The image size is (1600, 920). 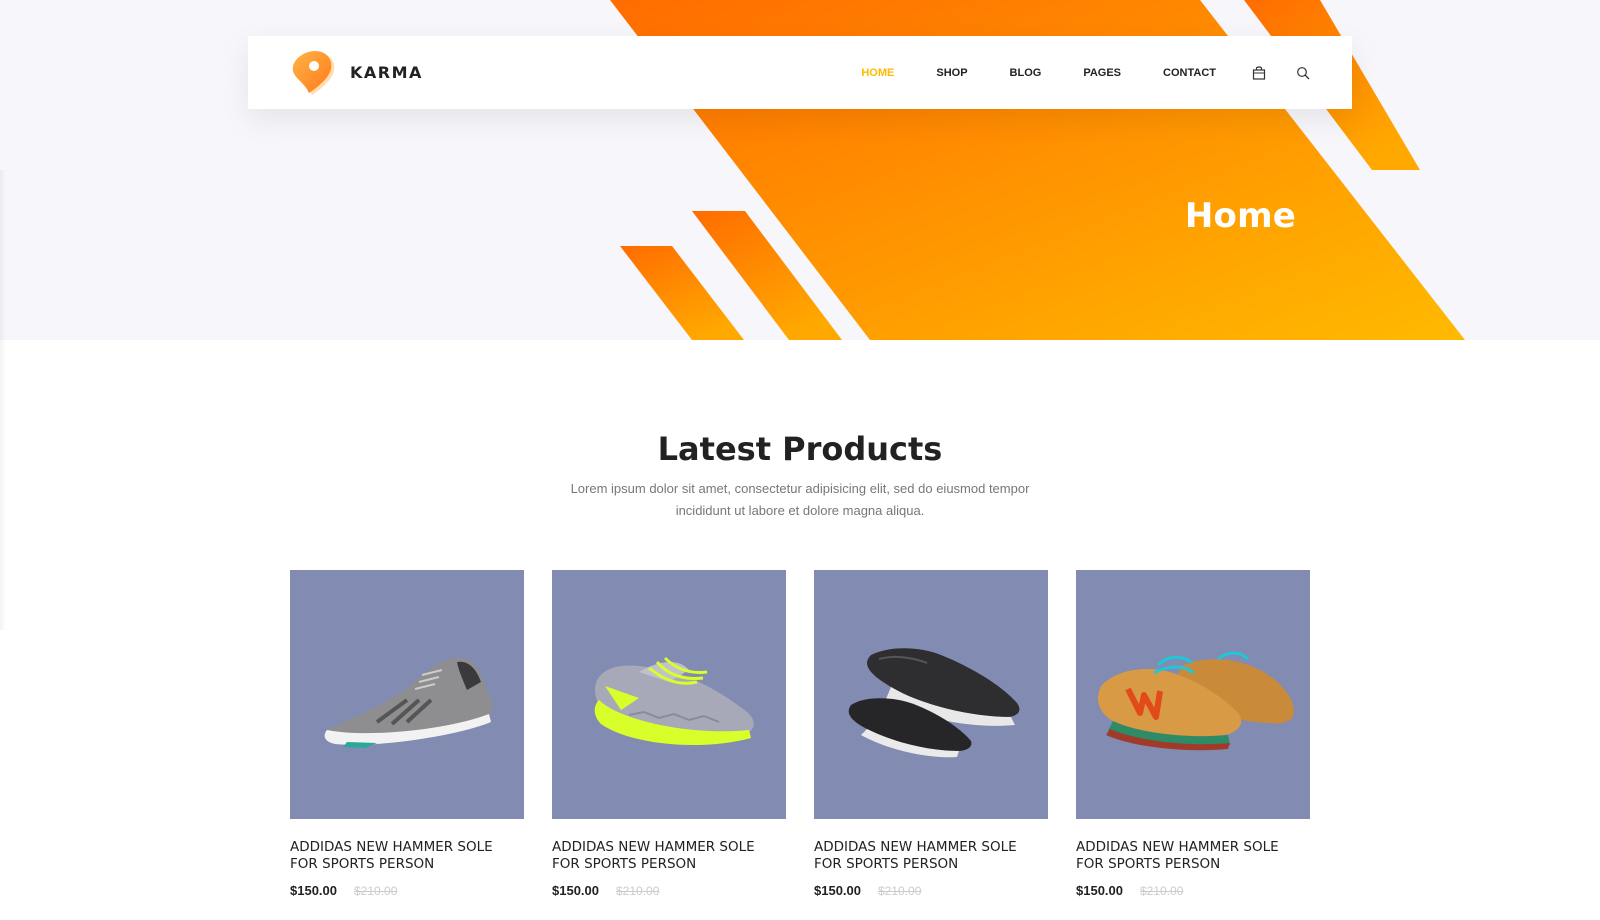 I want to click on banner-heading: Home, so click(x=1240, y=216).